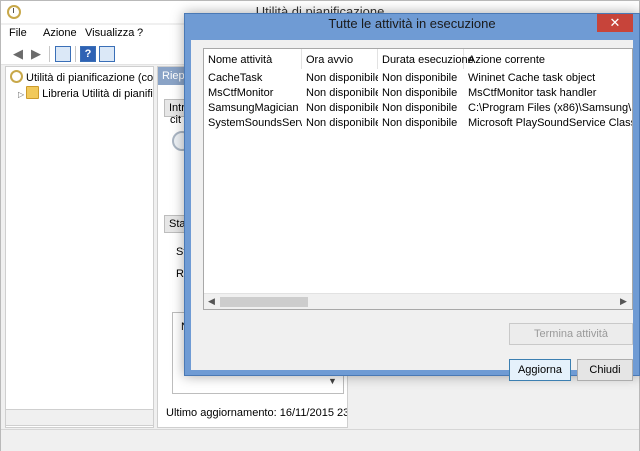 This screenshot has width=640, height=451. What do you see at coordinates (79, 417) in the screenshot?
I see `tree-horizontal-scrollbar` at bounding box center [79, 417].